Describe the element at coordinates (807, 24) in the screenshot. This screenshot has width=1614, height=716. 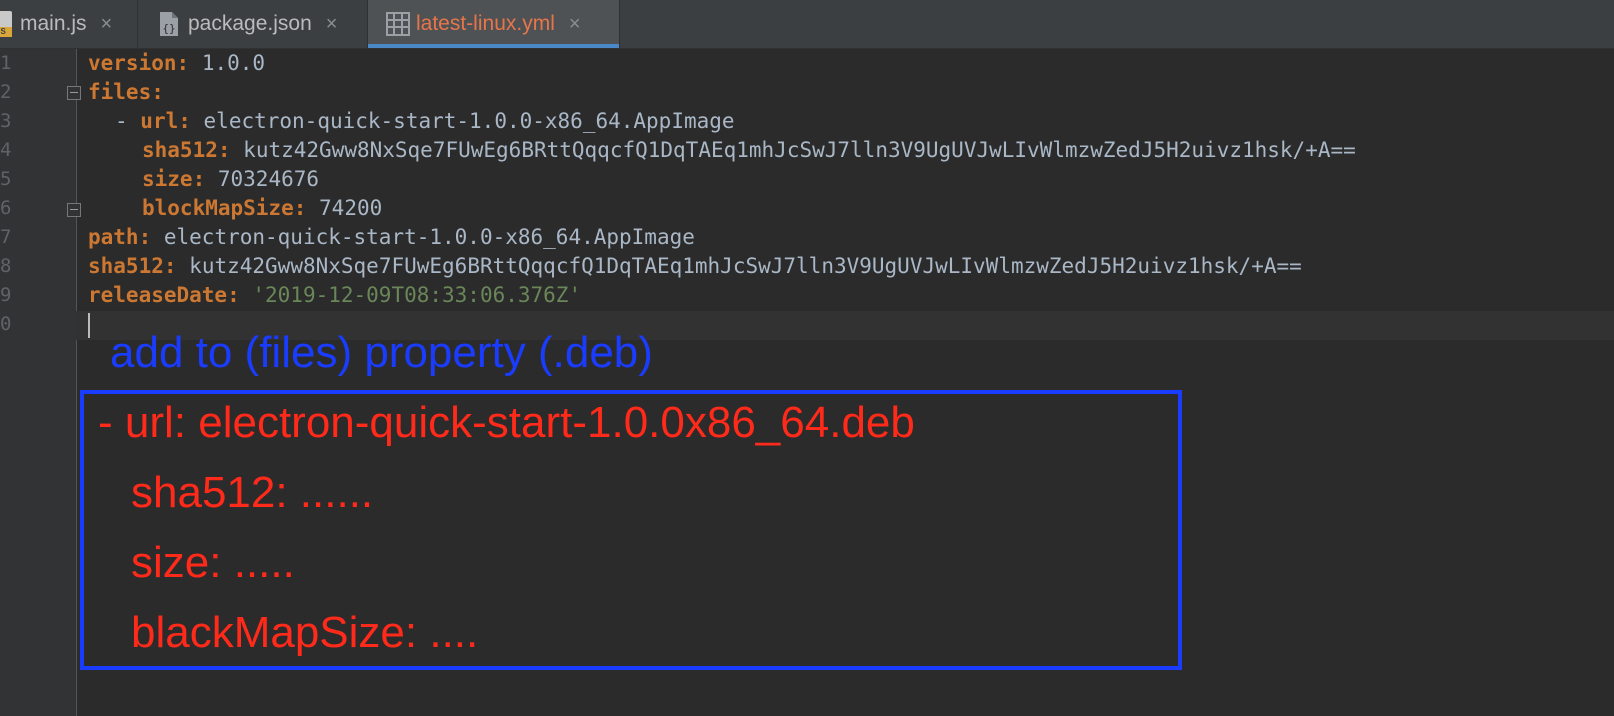
I see `editor-tab-bar: main.js × {} package.json ×` at that location.